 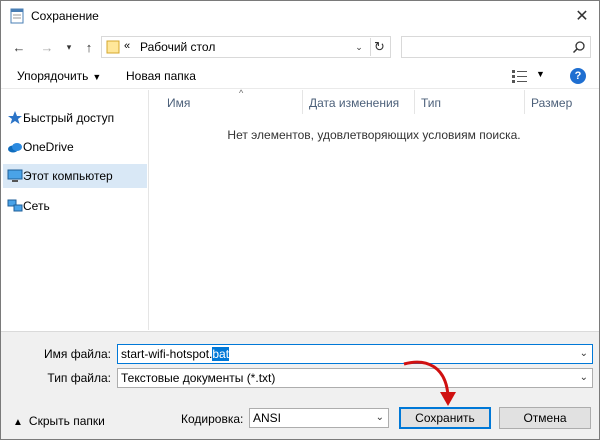 I want to click on filename-label: Имя файла:, so click(x=77, y=354).